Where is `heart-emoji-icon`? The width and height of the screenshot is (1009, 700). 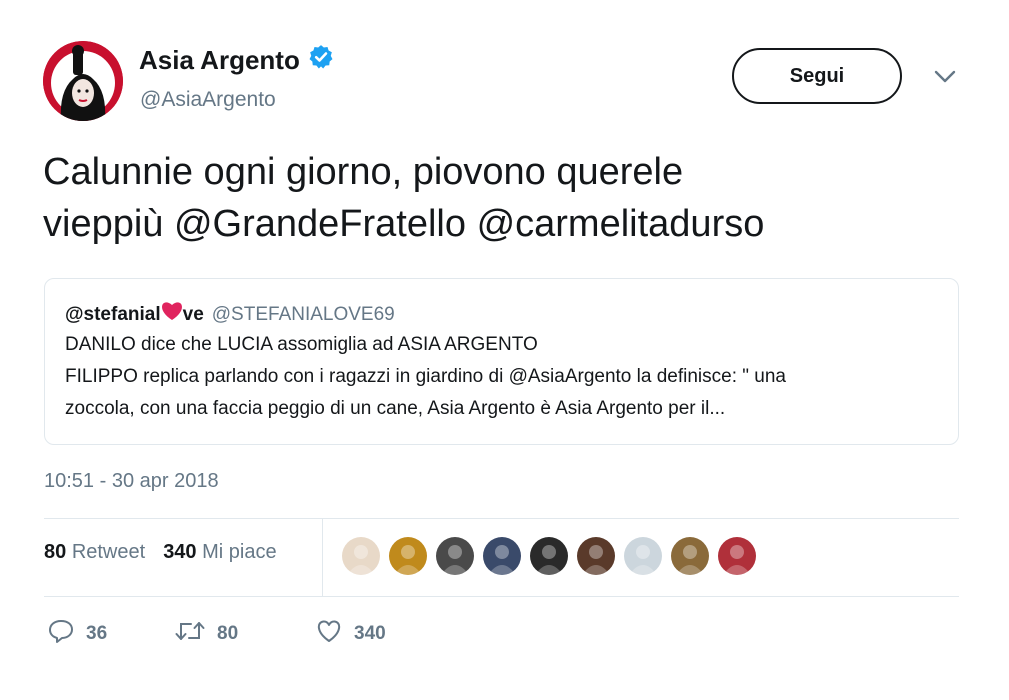 heart-emoji-icon is located at coordinates (172, 315).